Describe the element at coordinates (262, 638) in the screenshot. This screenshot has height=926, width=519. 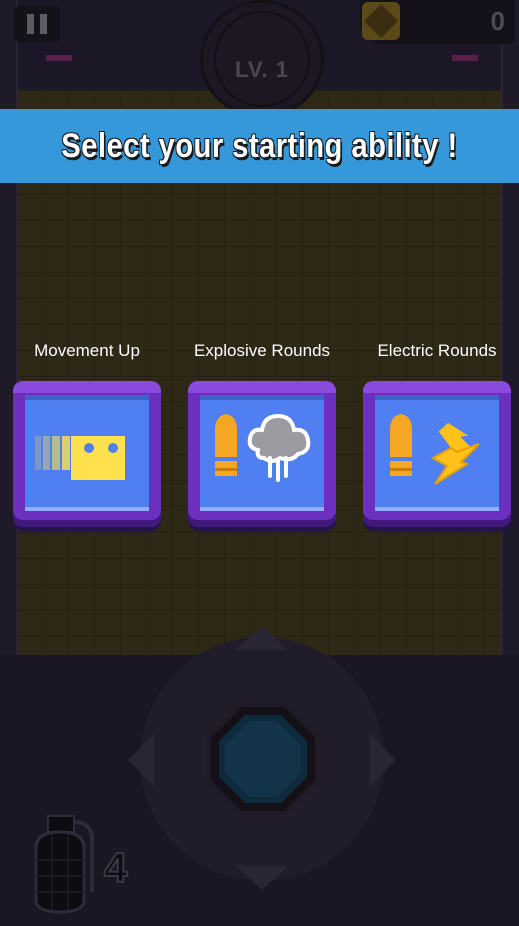
I see `joystick-up-arrow-icon` at that location.